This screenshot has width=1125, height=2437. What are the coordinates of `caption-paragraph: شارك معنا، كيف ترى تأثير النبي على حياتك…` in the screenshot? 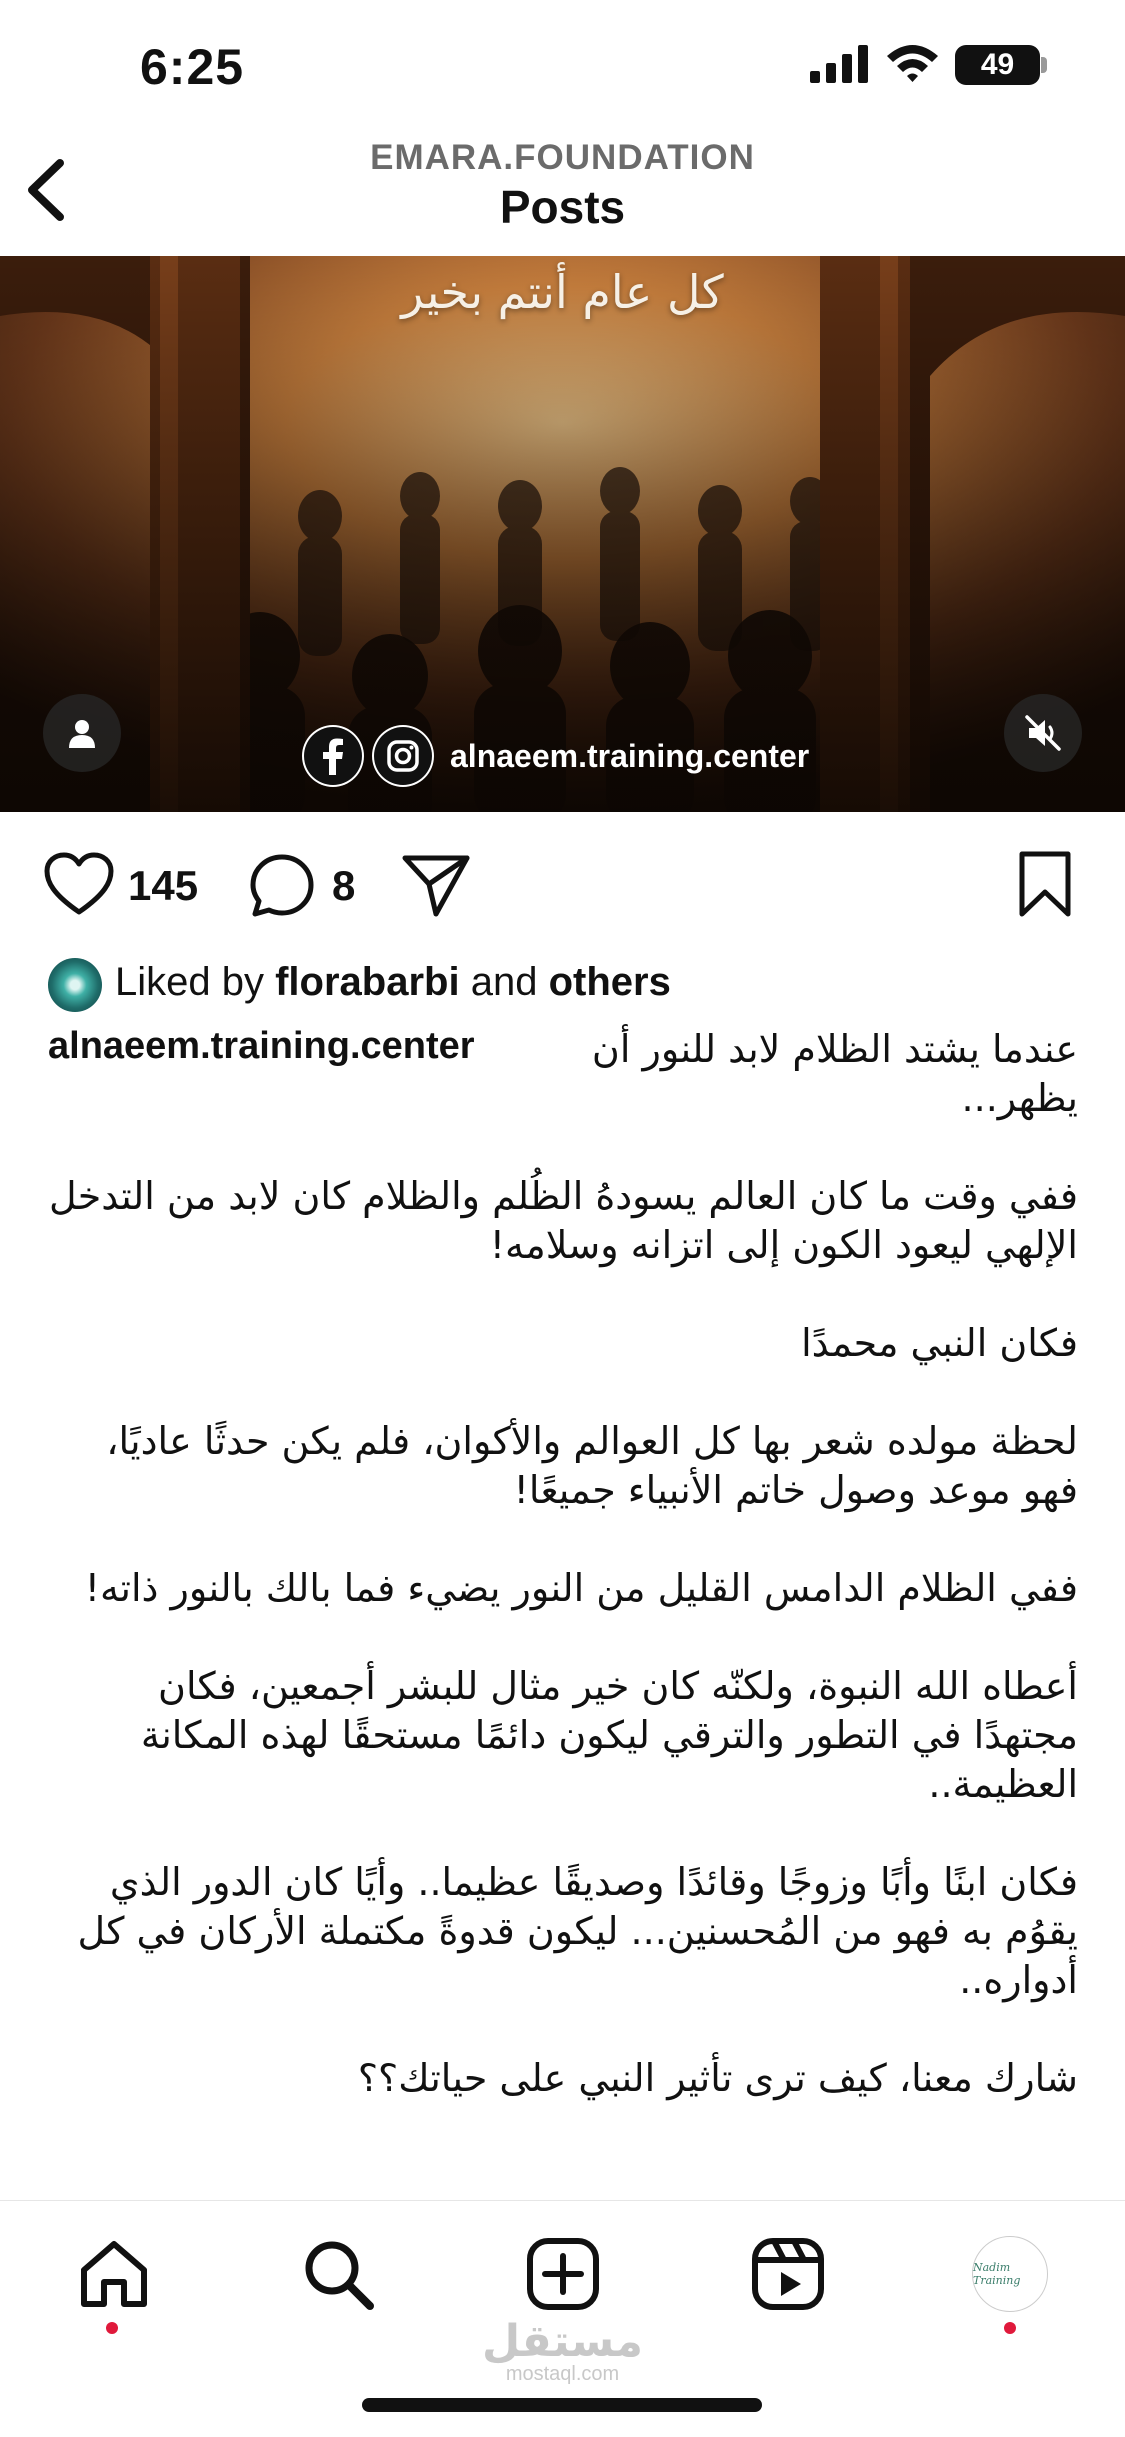 It's located at (717, 2078).